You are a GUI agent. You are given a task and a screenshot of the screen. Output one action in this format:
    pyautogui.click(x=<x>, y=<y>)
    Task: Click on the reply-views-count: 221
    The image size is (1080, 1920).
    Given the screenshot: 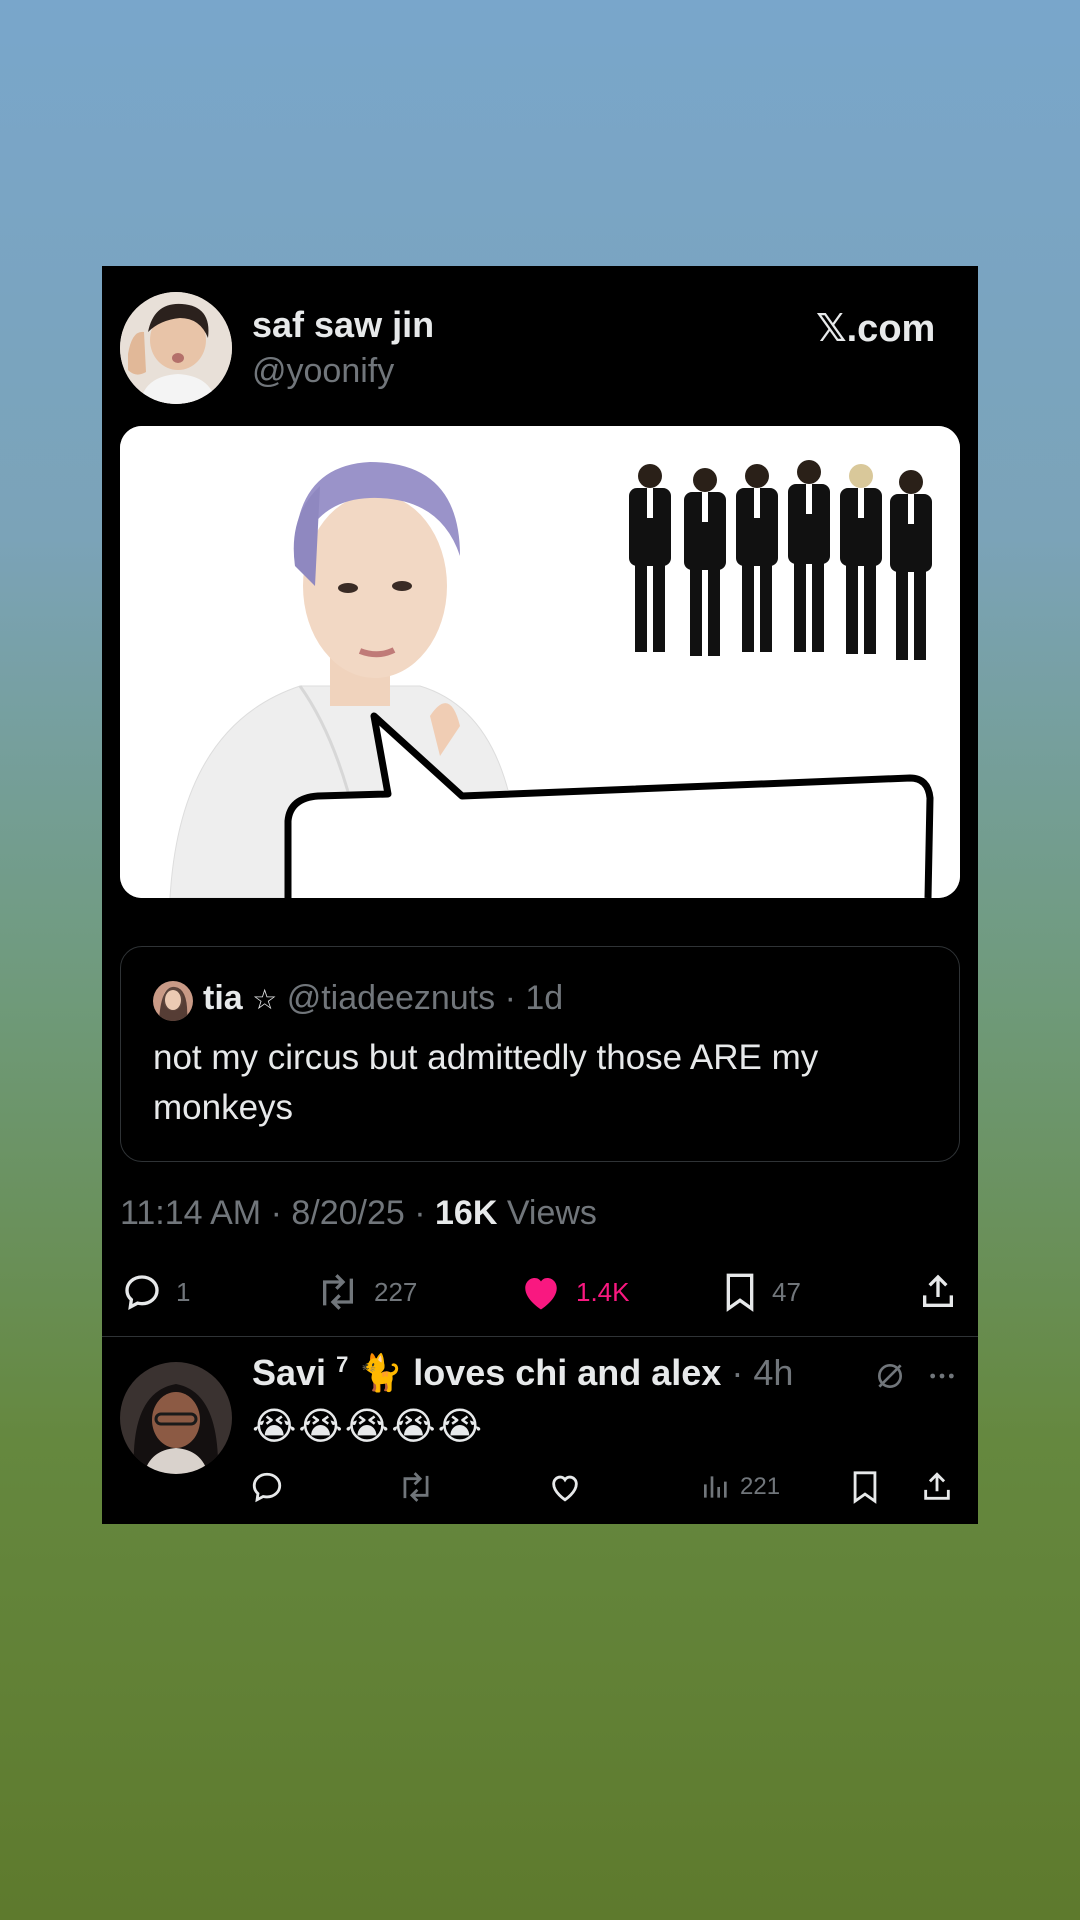 What is the action you would take?
    pyautogui.click(x=760, y=1486)
    